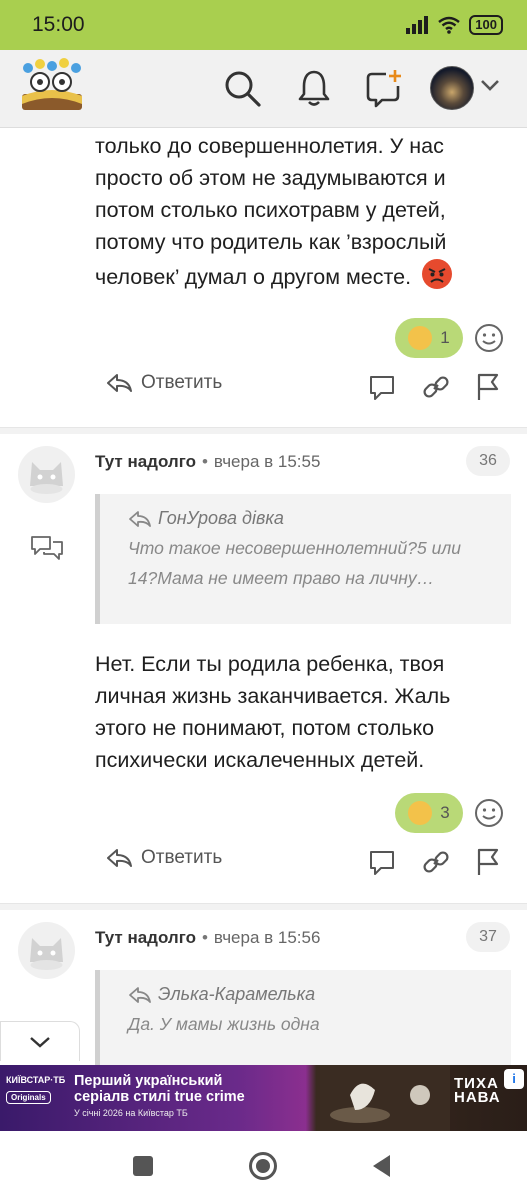 Image resolution: width=527 pixels, height=1200 pixels. What do you see at coordinates (36, 1089) in the screenshot?
I see `ad-brand-logo: КИЇВСТАР·ТБ Originals` at bounding box center [36, 1089].